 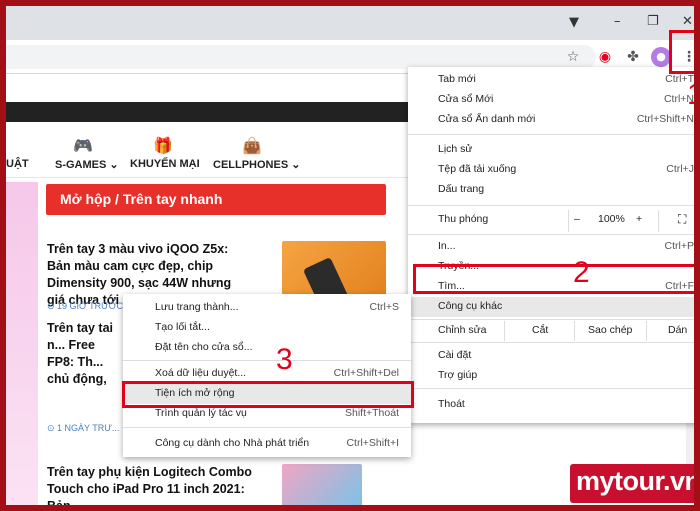 I want to click on title-bar: ▼ – ❐ ✕, so click(x=350, y=23).